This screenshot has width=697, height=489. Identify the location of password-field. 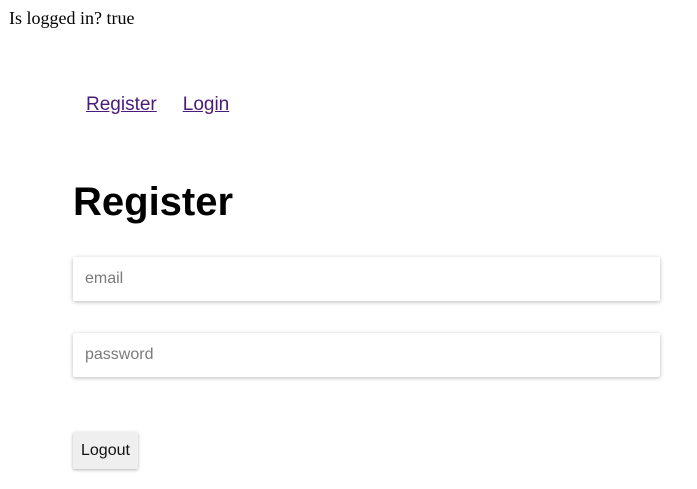
(366, 355).